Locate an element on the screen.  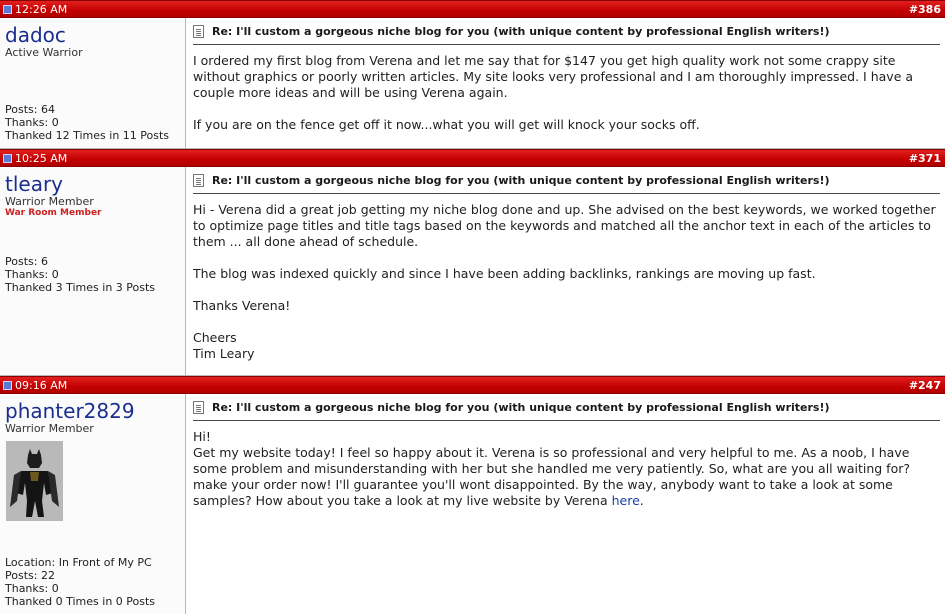
message-paragraph: Thanks Verena! is located at coordinates (242, 305).